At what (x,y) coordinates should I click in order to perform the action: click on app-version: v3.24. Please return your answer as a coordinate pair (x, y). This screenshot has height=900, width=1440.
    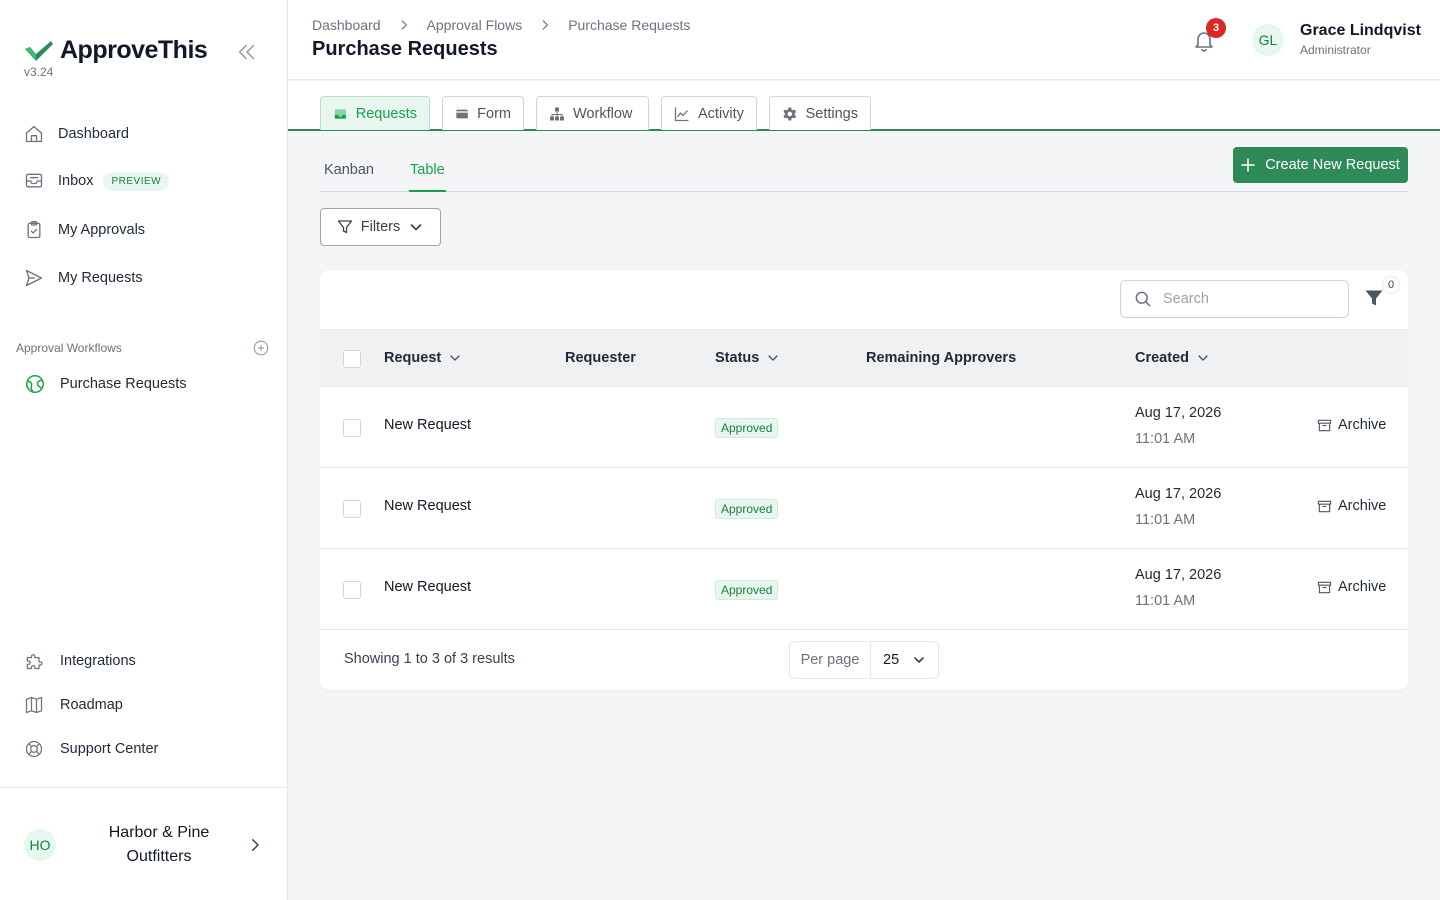
    Looking at the image, I should click on (39, 72).